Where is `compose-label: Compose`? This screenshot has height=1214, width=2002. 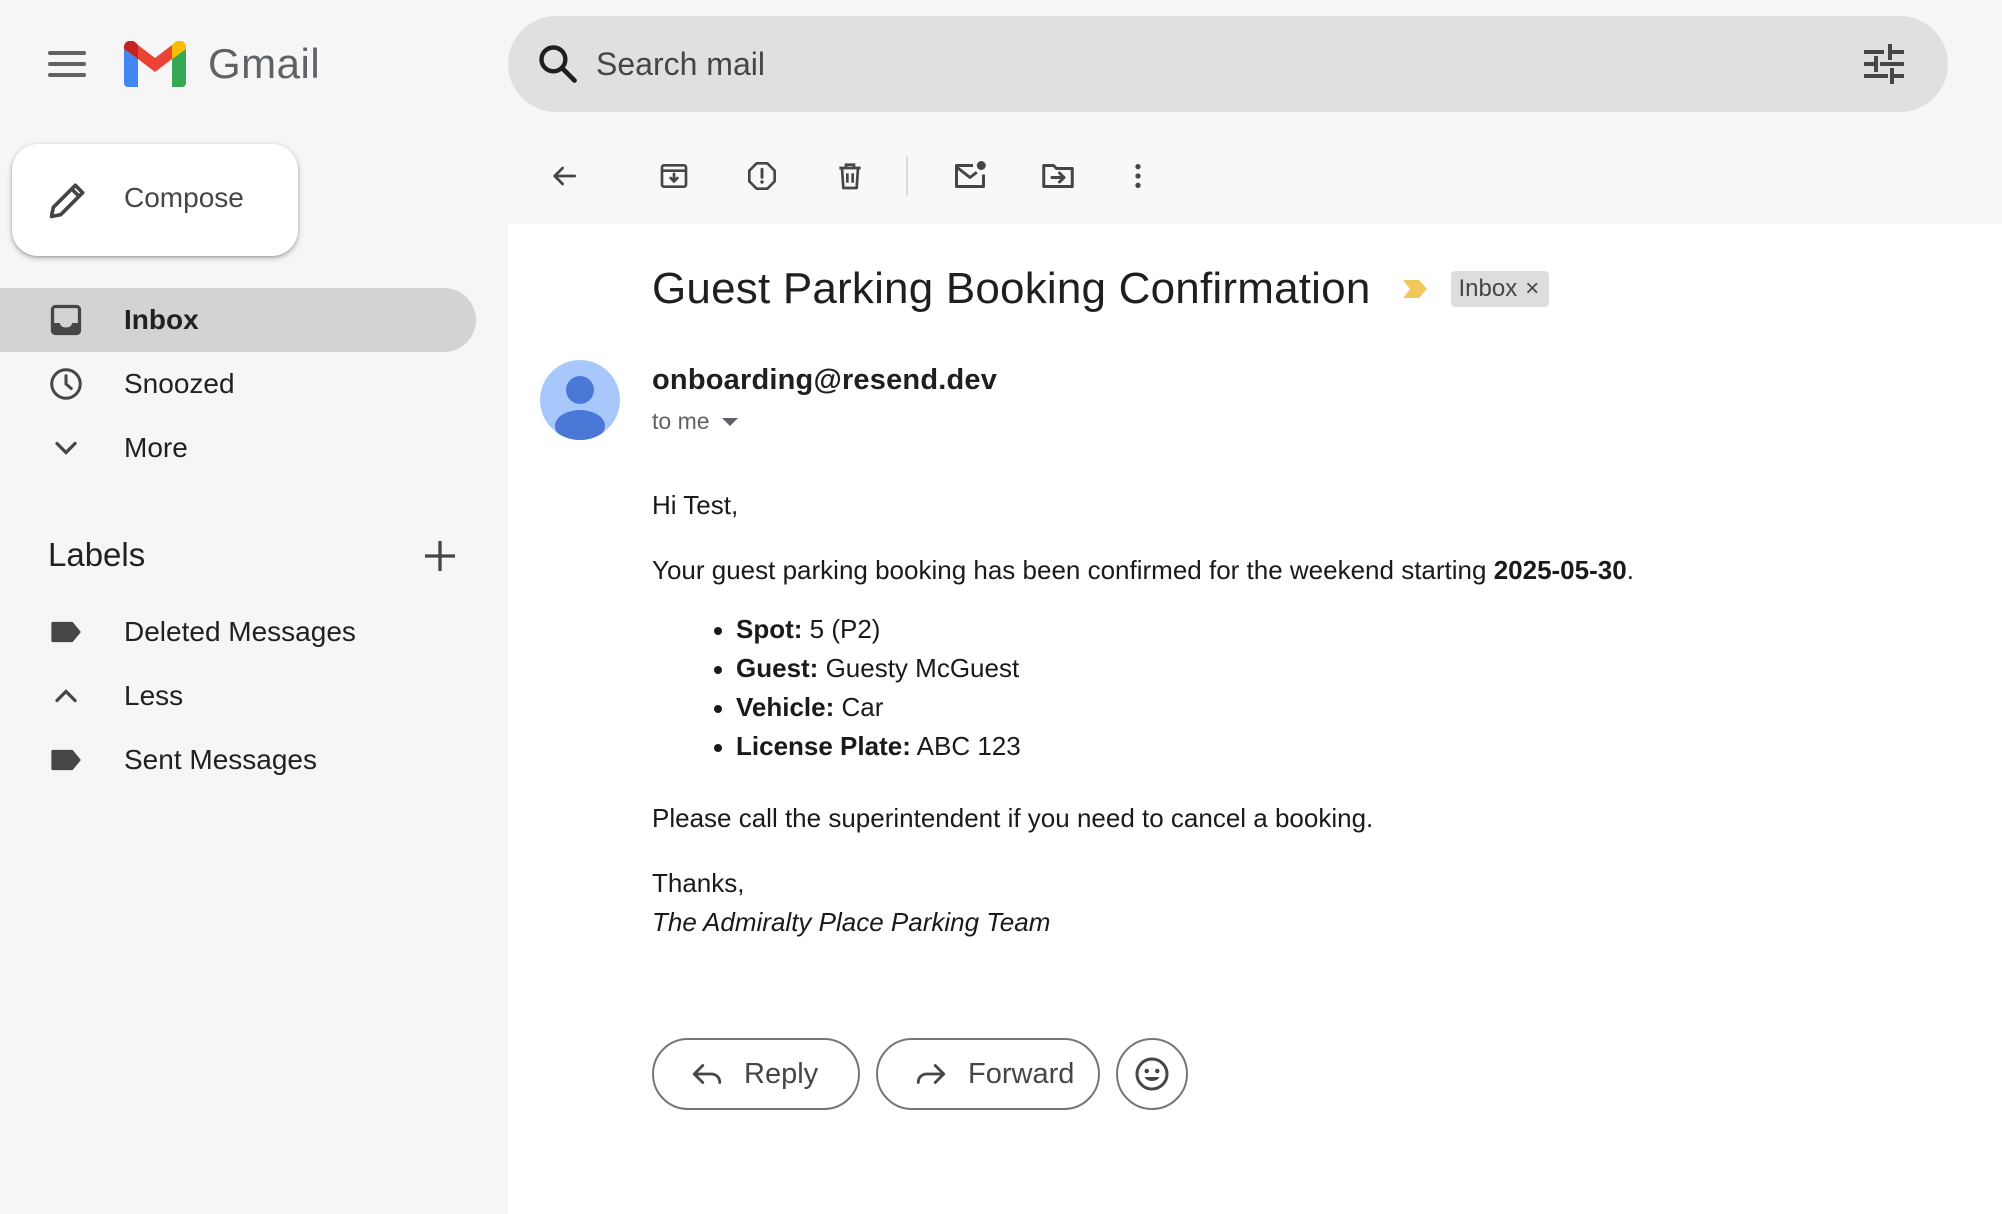
compose-label: Compose is located at coordinates (184, 197).